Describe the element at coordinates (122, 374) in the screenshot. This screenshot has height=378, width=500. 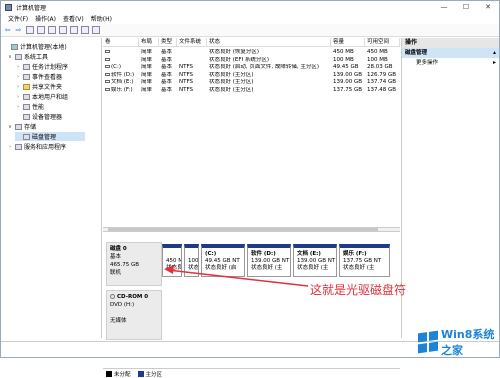
I see `legend-label-unallocated: 未分配` at that location.